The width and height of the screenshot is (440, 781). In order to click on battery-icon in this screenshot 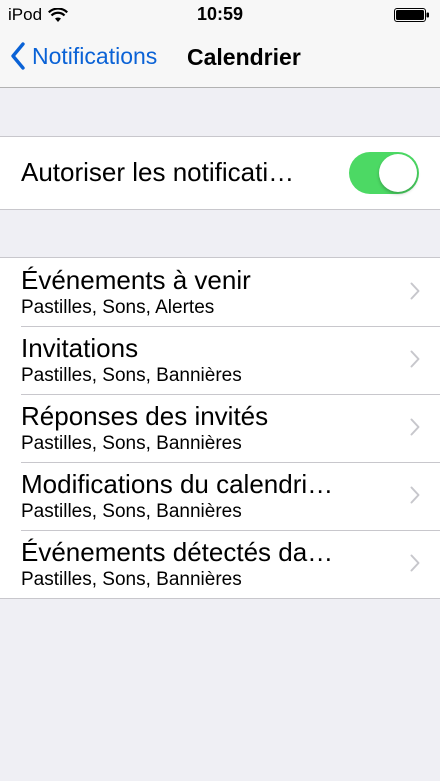, I will do `click(411, 15)`.